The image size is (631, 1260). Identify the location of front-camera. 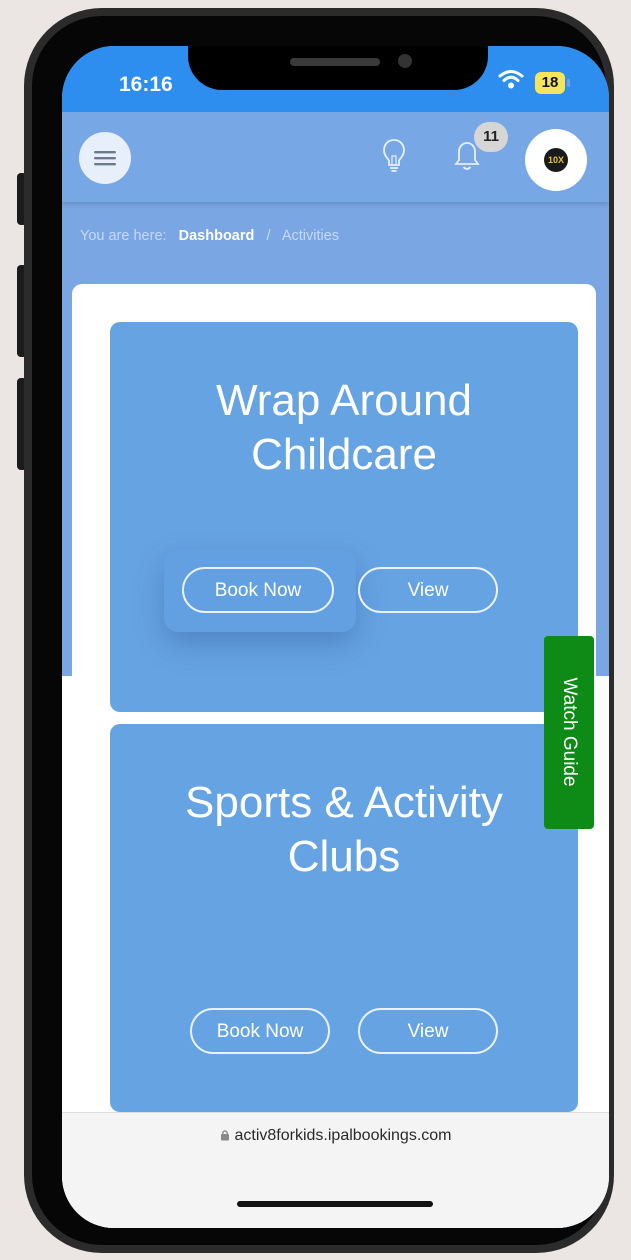
(405, 61).